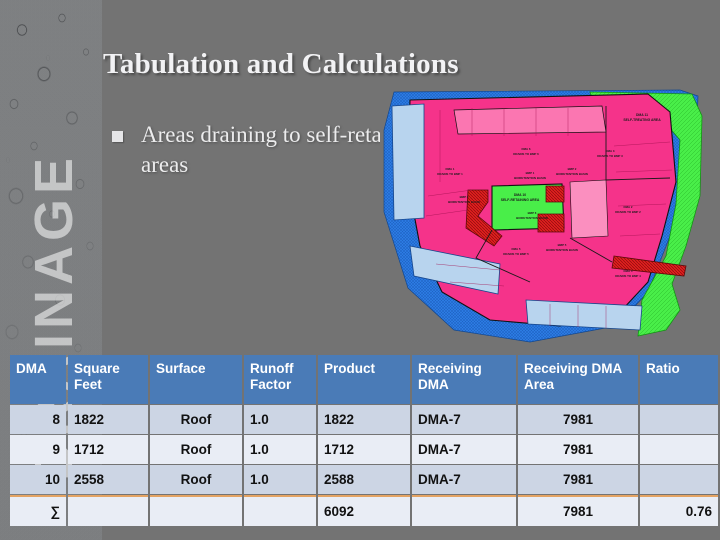 The width and height of the screenshot is (720, 540). I want to click on cell-square-feet: 2558, so click(108, 479).